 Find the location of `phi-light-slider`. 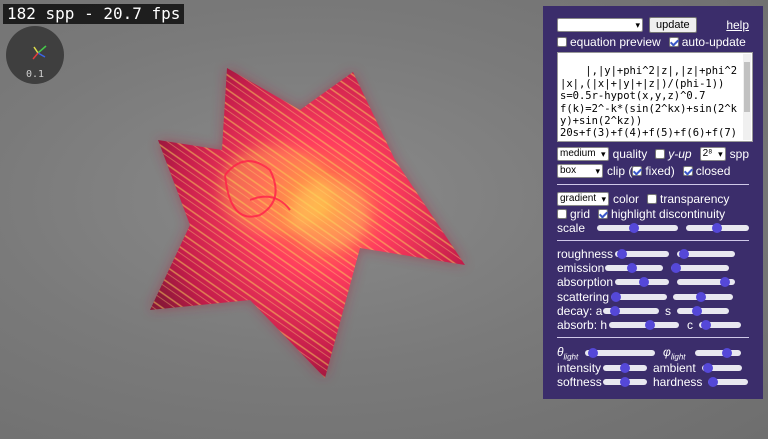

phi-light-slider is located at coordinates (718, 353).